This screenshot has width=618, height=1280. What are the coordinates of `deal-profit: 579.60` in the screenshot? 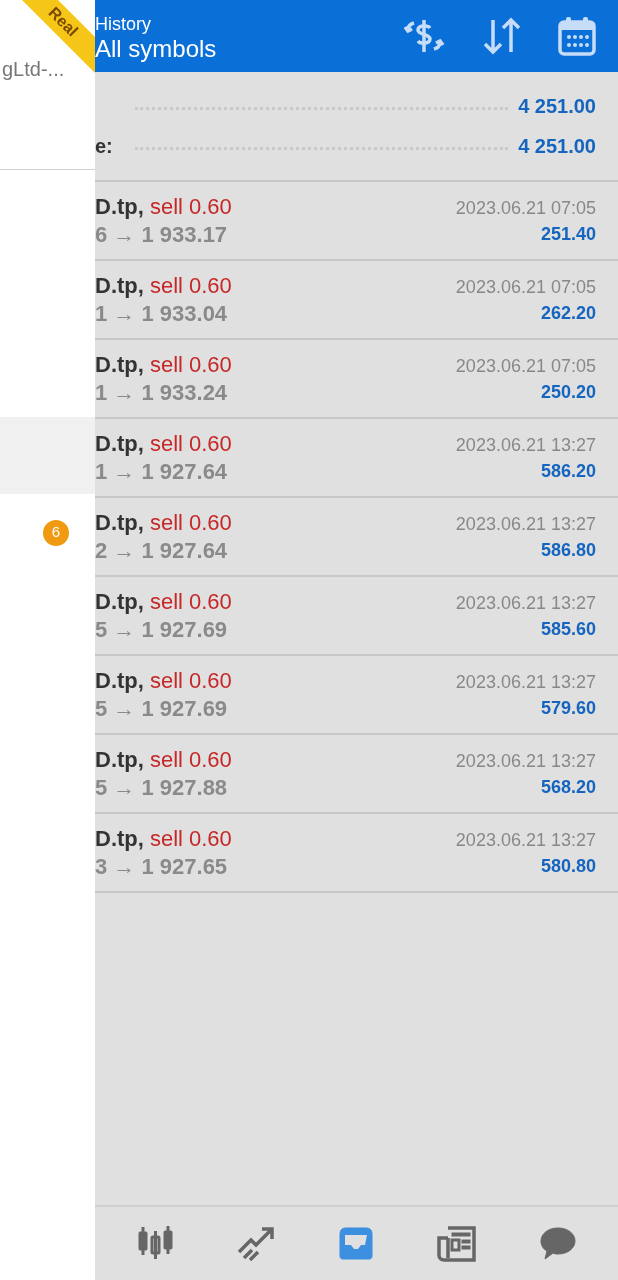 It's located at (568, 708).